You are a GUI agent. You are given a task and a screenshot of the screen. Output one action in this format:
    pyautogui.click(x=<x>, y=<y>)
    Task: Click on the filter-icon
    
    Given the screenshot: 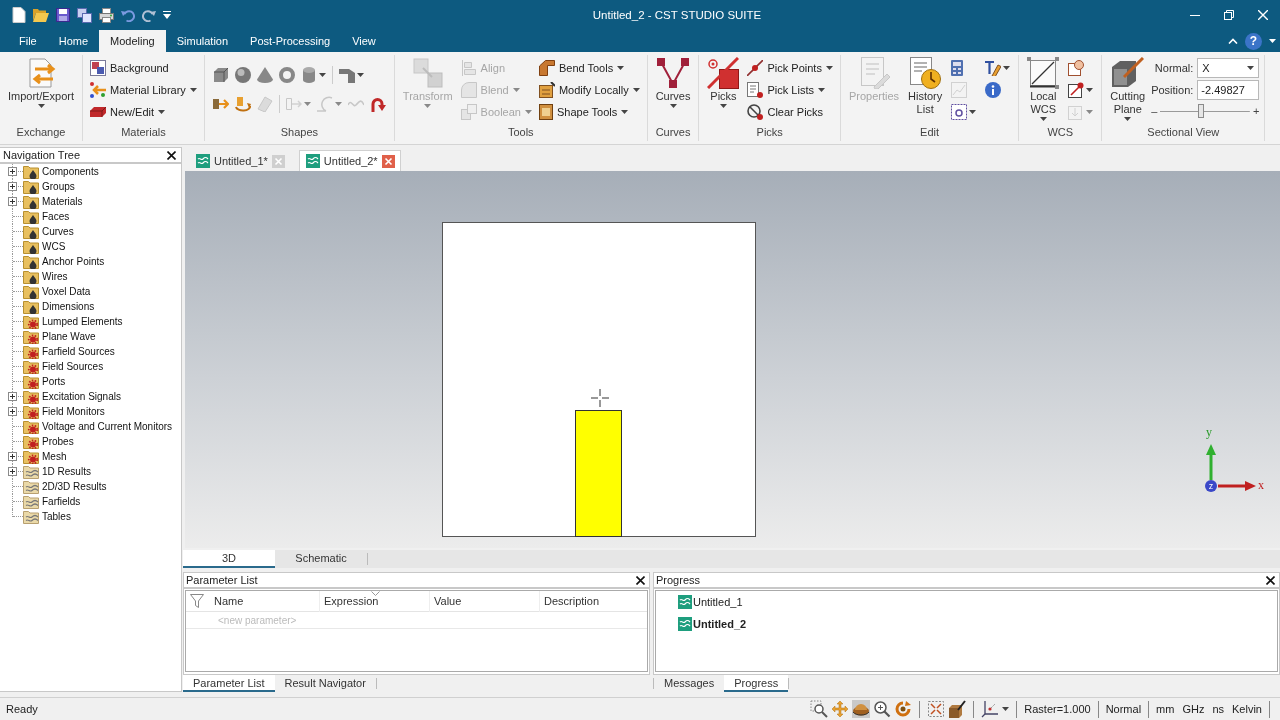 What is the action you would take?
    pyautogui.click(x=197, y=601)
    